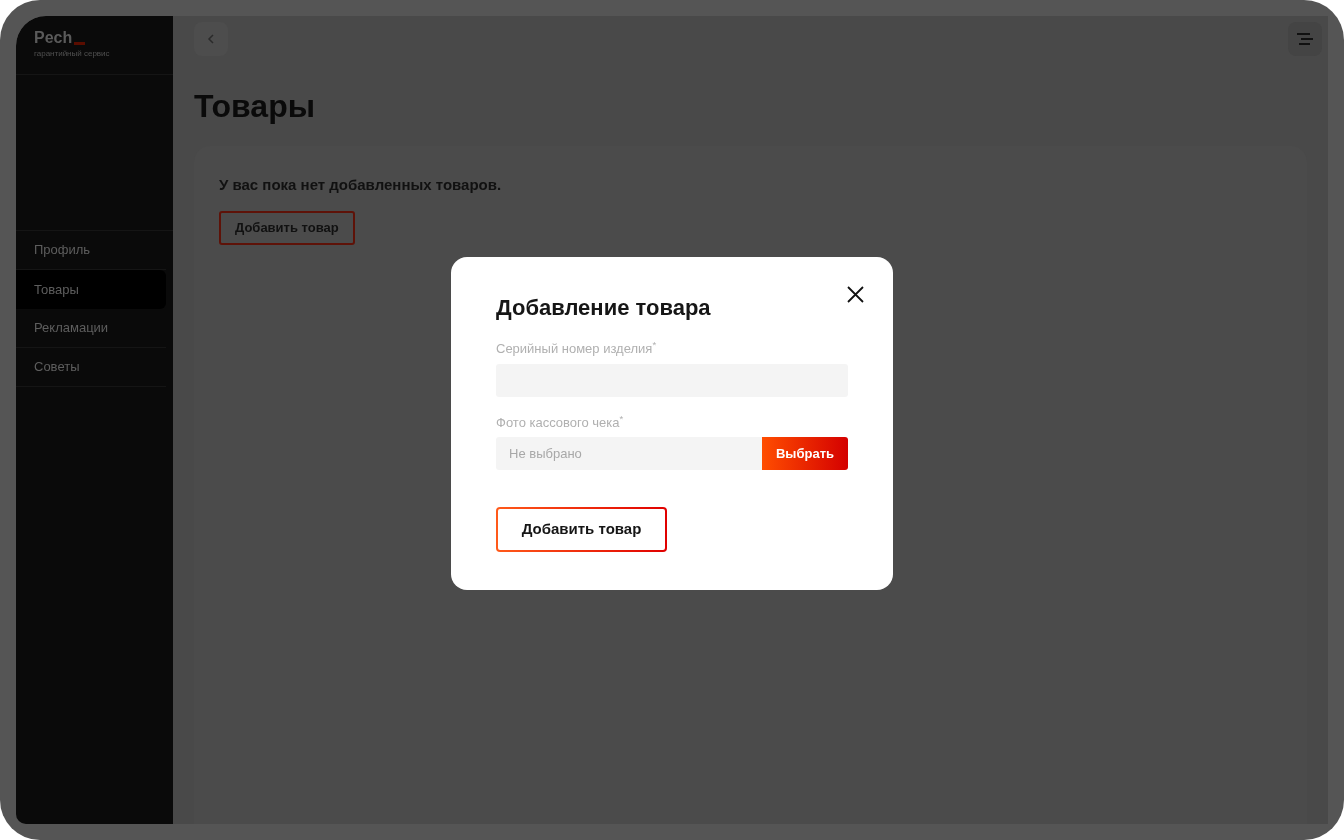 This screenshot has height=840, width=1344. I want to click on field-label: Серийный номер изделия$^{*}$, so click(577, 348).